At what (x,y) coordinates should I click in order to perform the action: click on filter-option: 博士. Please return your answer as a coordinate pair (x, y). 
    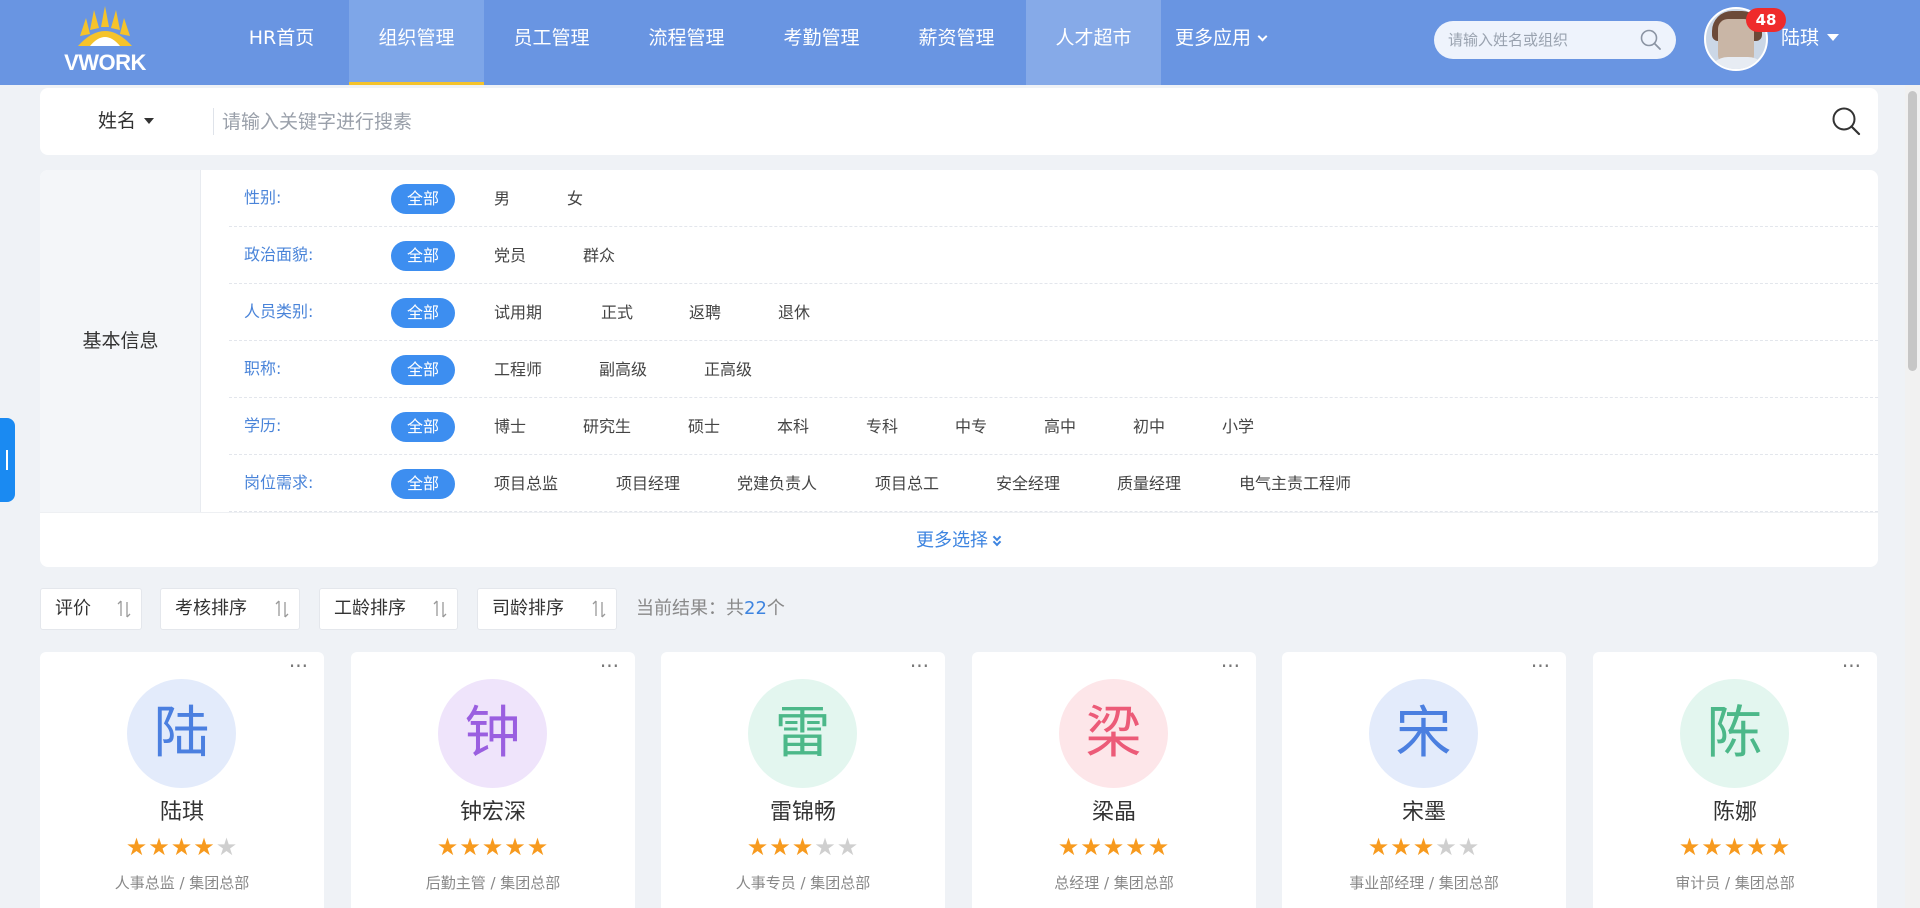
    Looking at the image, I should click on (510, 427).